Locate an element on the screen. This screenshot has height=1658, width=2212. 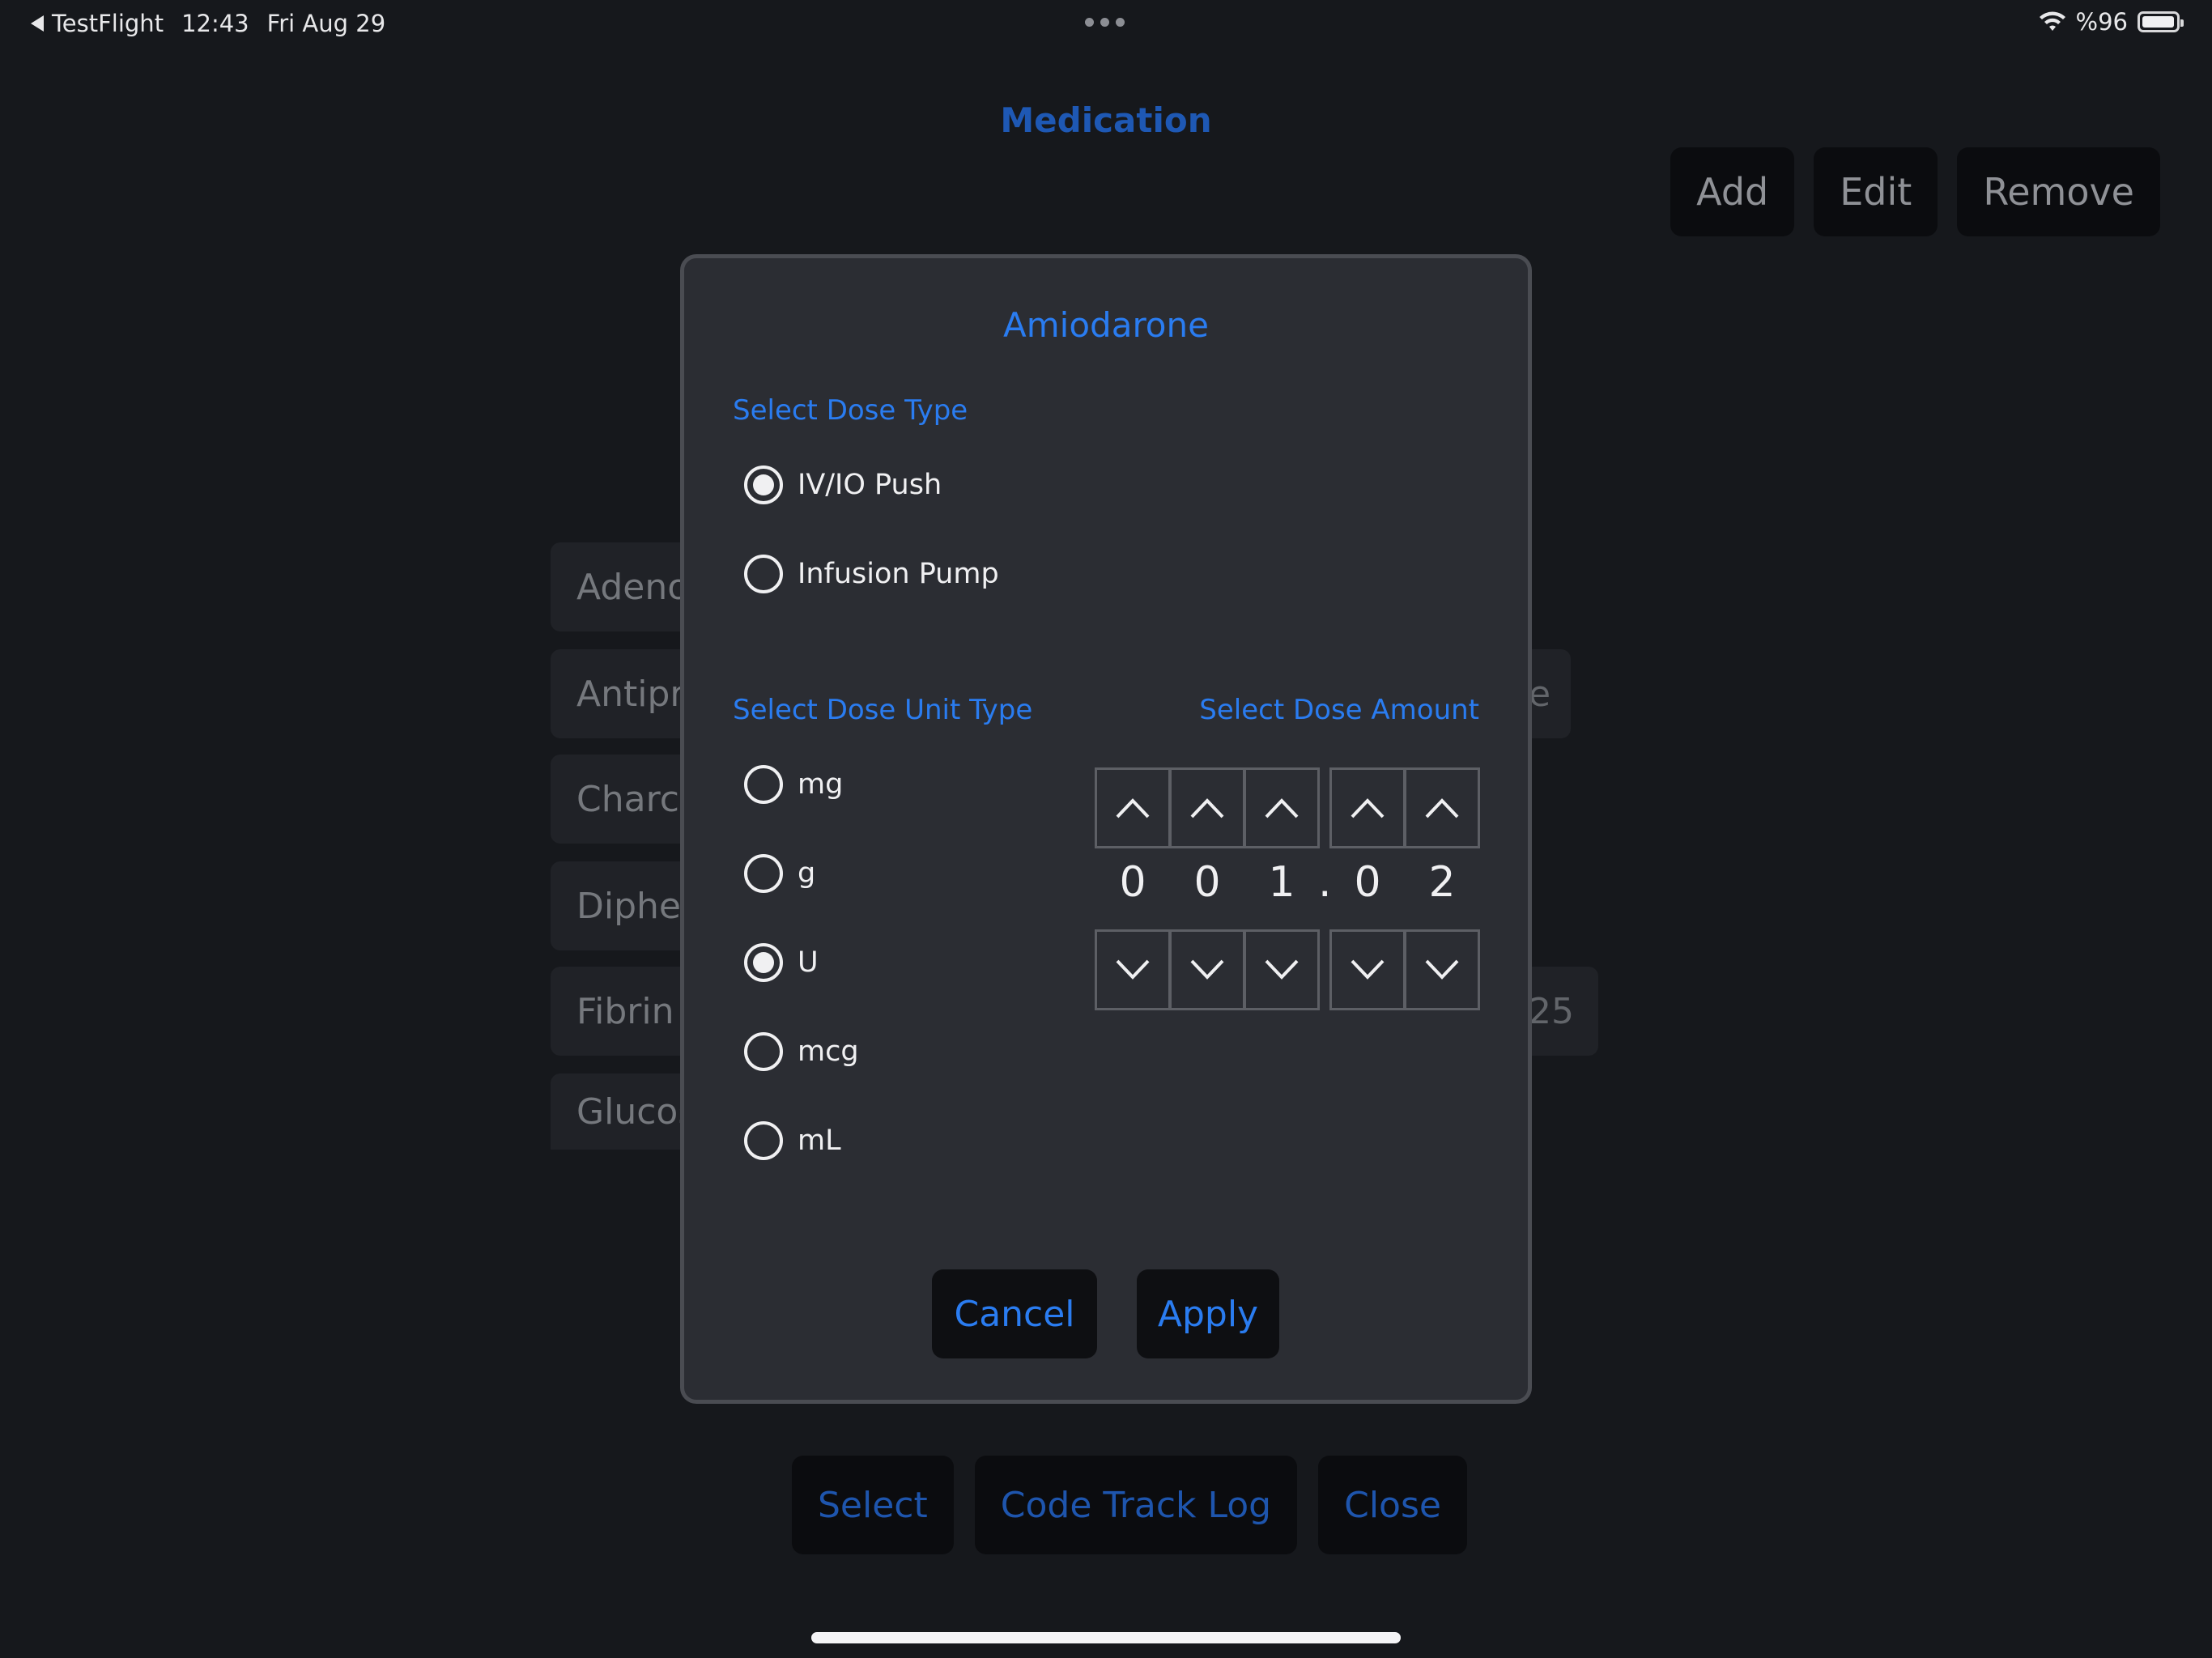
back-arrow-icon is located at coordinates (38, 23).